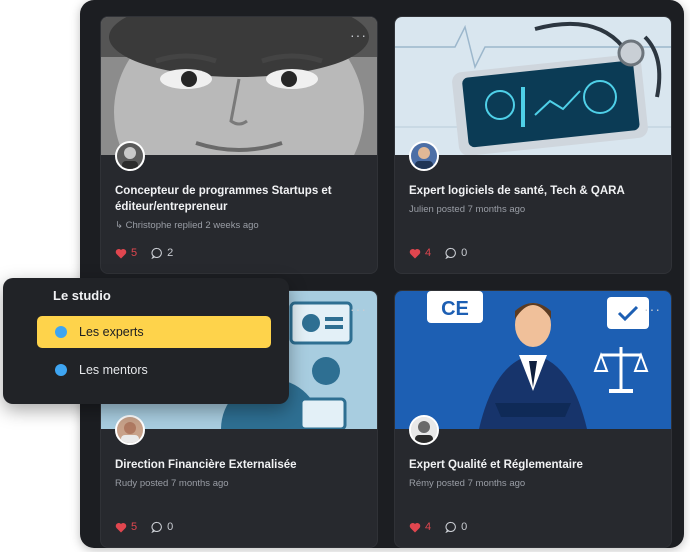 The image size is (690, 552). Describe the element at coordinates (533, 465) in the screenshot. I see `post-title: Expert Qualité et Réglementaire` at that location.